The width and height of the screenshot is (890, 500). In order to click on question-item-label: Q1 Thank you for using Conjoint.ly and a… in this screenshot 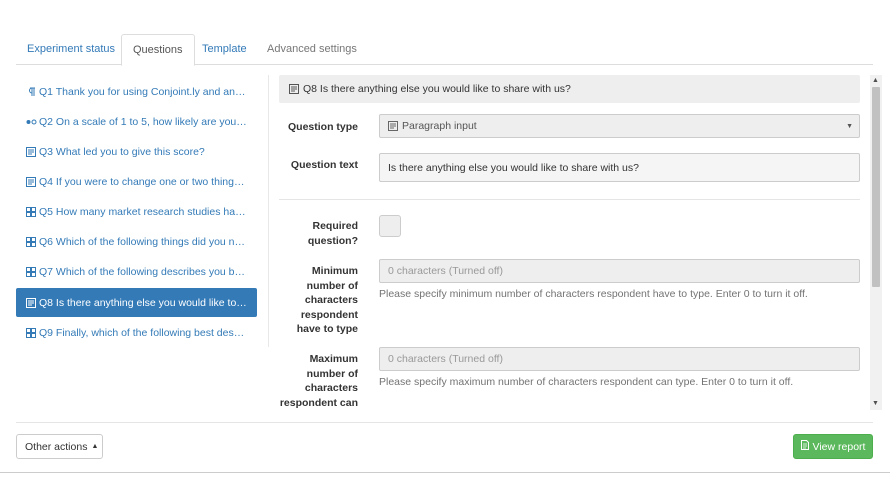, I will do `click(143, 91)`.